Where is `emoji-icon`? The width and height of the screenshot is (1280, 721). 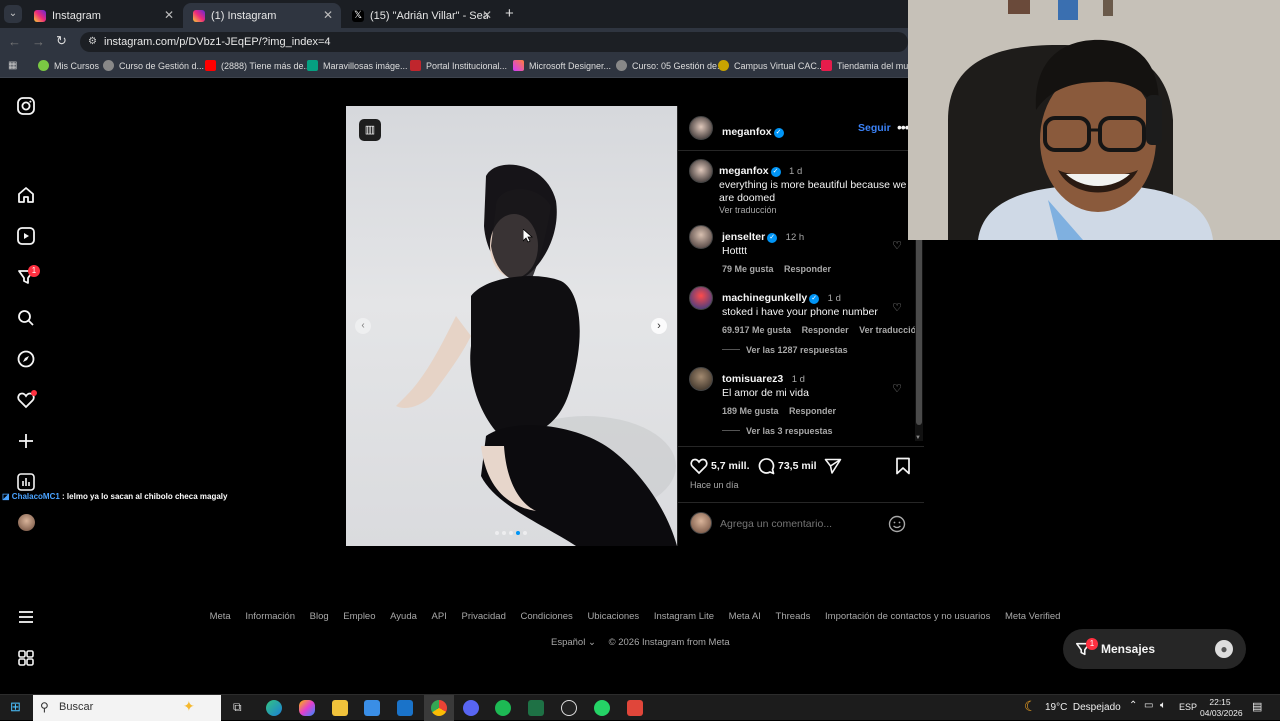
emoji-icon is located at coordinates (897, 524).